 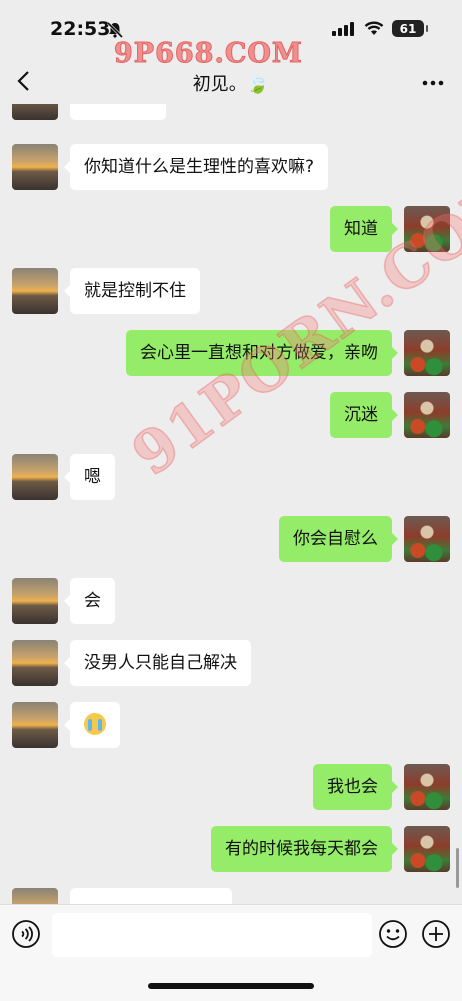 I want to click on bell-slash-icon, so click(x=115, y=30).